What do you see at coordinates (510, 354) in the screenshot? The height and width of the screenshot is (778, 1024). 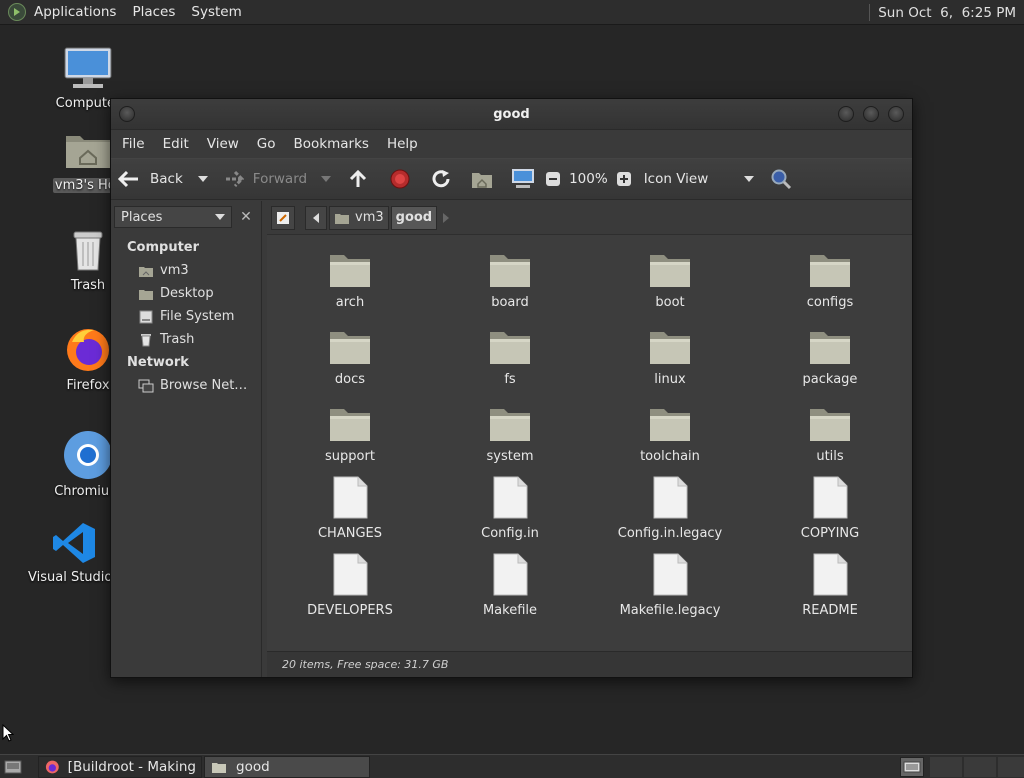 I see `folder-item: fs` at bounding box center [510, 354].